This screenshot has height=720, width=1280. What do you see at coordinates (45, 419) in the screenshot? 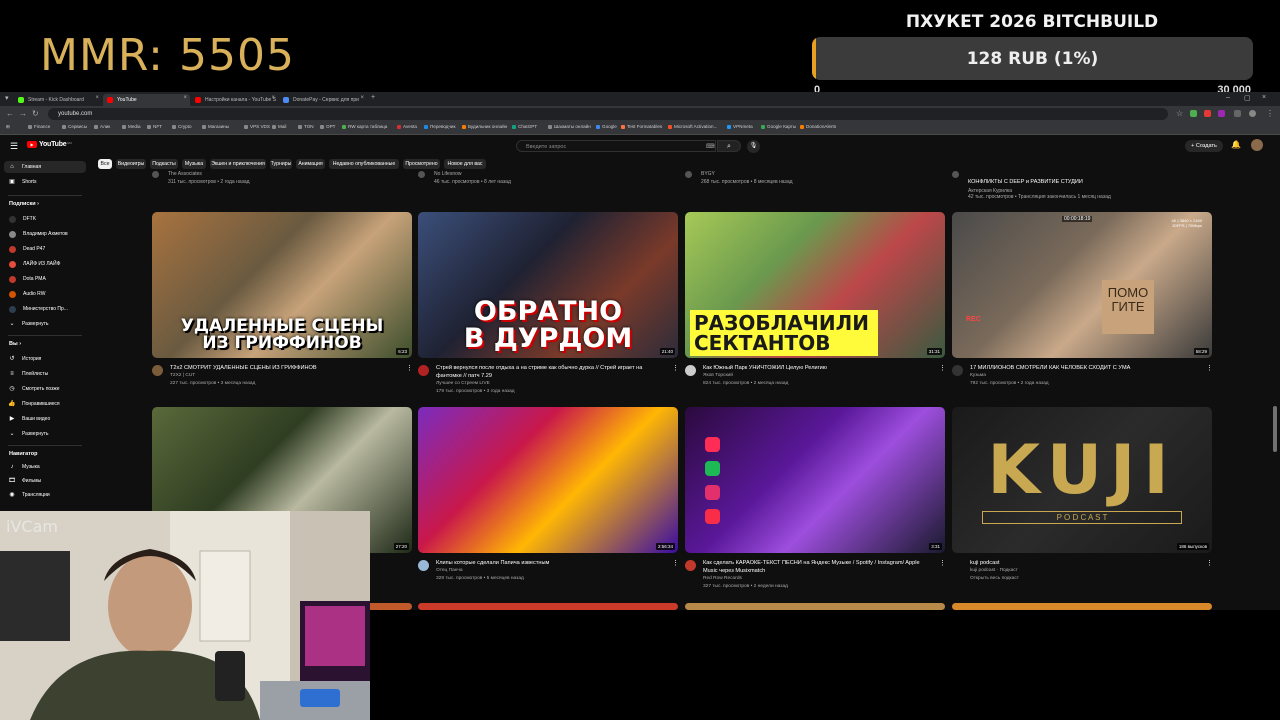
I see `sidebar-item-you: ▶ Ваши видео` at bounding box center [45, 419].